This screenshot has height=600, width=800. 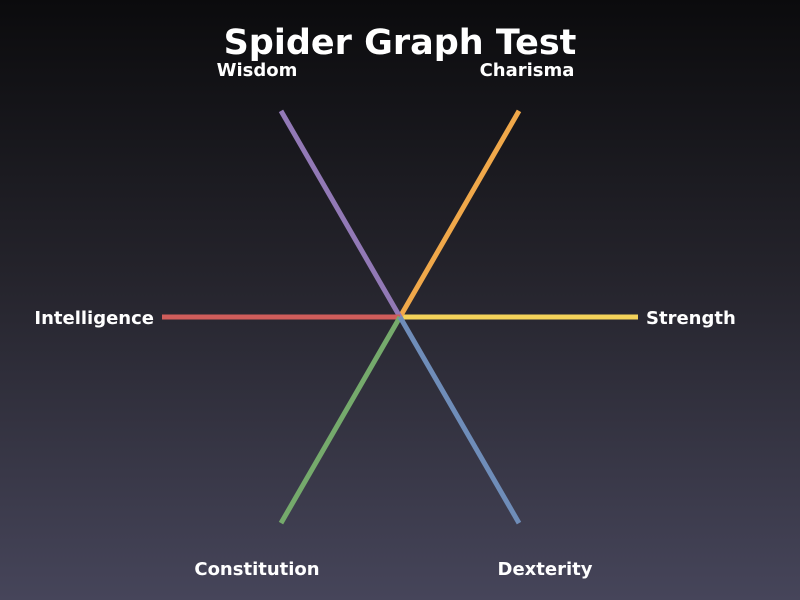 I want to click on axis-label-wisdom: Wisdom, so click(x=257, y=70).